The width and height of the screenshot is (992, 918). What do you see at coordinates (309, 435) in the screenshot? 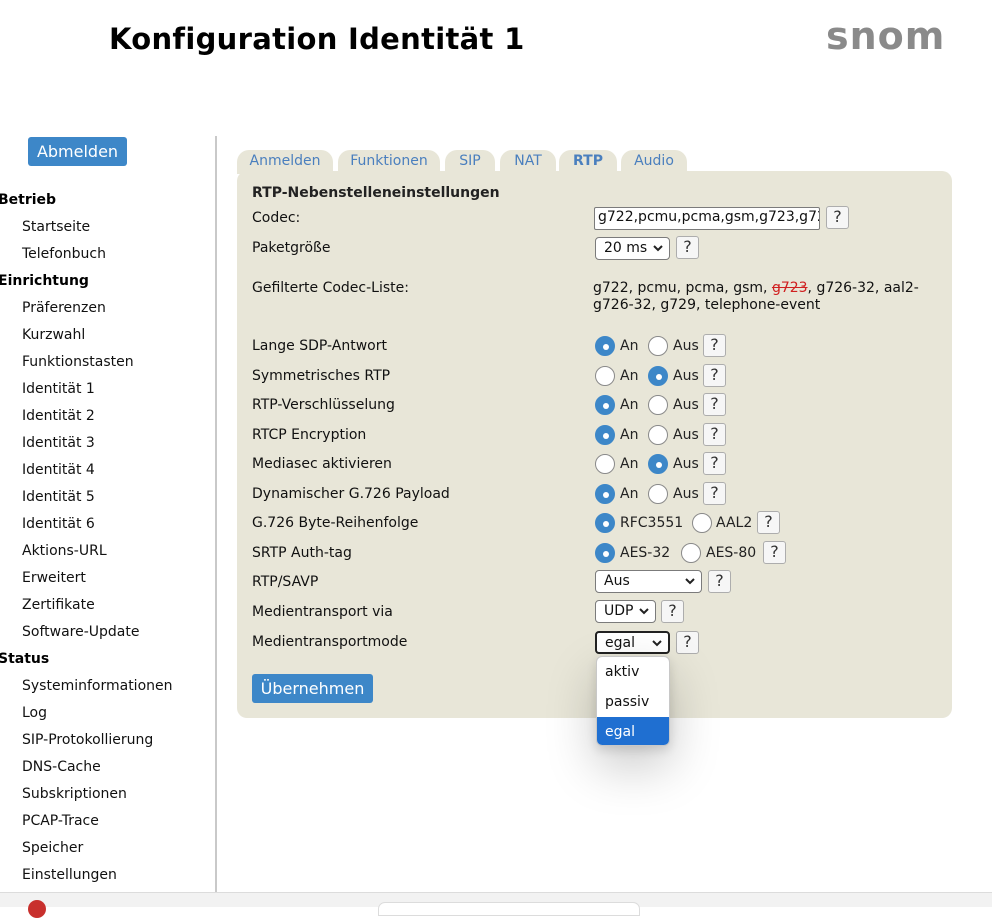
I see `radio-setting-label: RTCP Encryption` at bounding box center [309, 435].